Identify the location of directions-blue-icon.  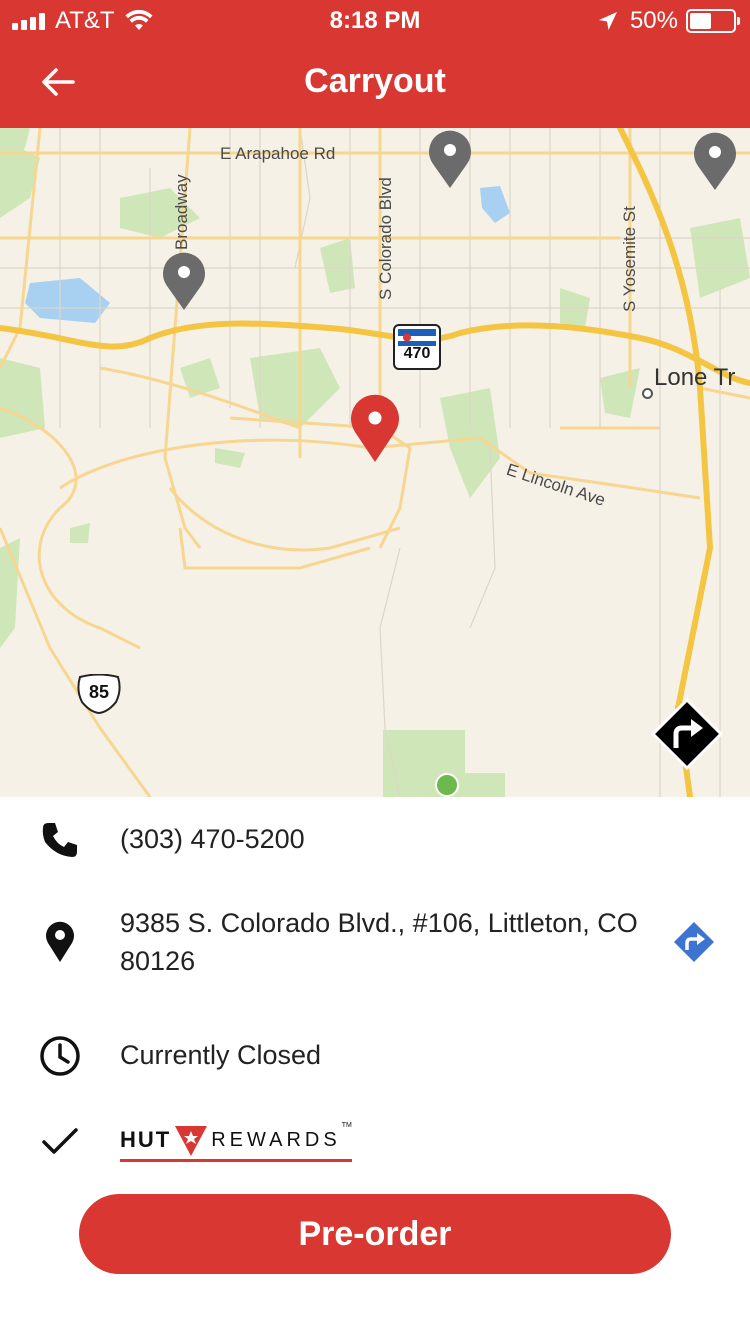
(694, 942).